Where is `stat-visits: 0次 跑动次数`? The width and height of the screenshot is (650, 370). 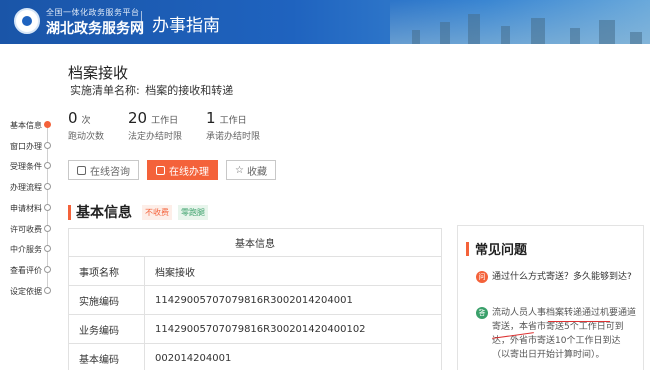
stat-visits: 0次 跑动次数 is located at coordinates (86, 125).